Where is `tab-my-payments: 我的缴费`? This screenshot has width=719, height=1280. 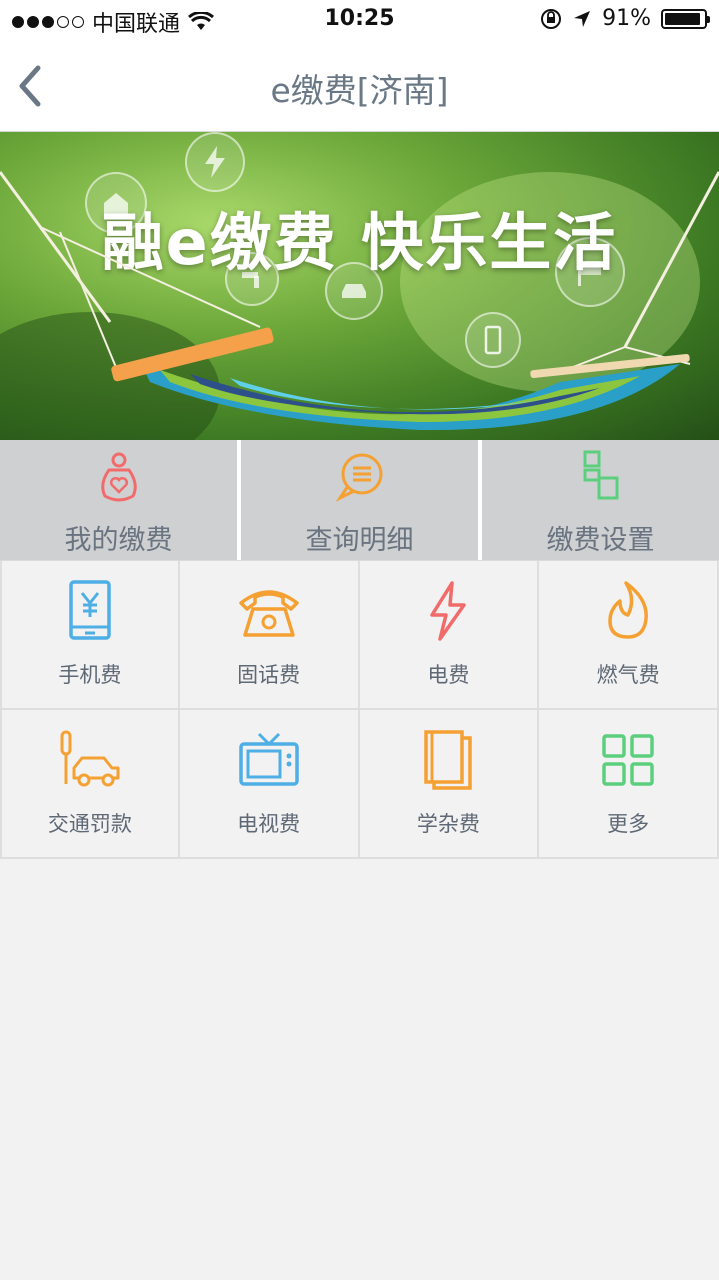 tab-my-payments: 我的缴费 is located at coordinates (118, 500).